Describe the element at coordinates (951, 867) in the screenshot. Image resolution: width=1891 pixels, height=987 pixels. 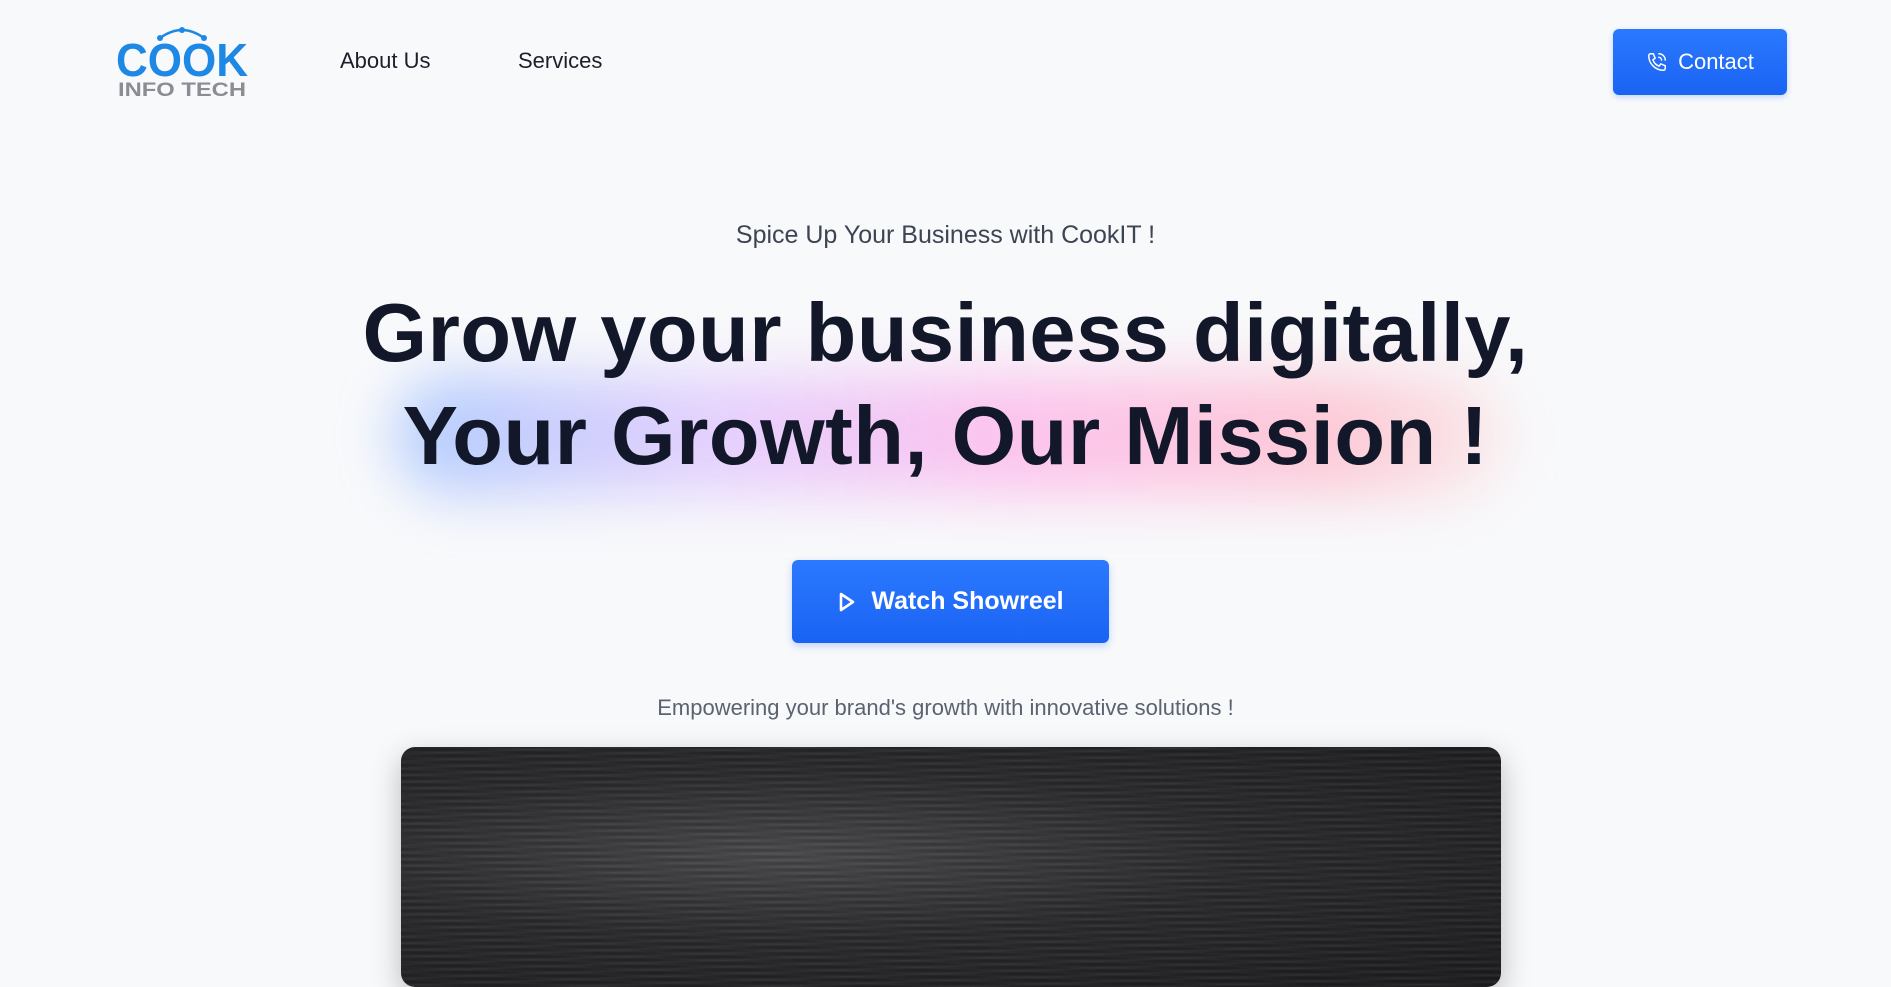
I see `showreel-media` at that location.